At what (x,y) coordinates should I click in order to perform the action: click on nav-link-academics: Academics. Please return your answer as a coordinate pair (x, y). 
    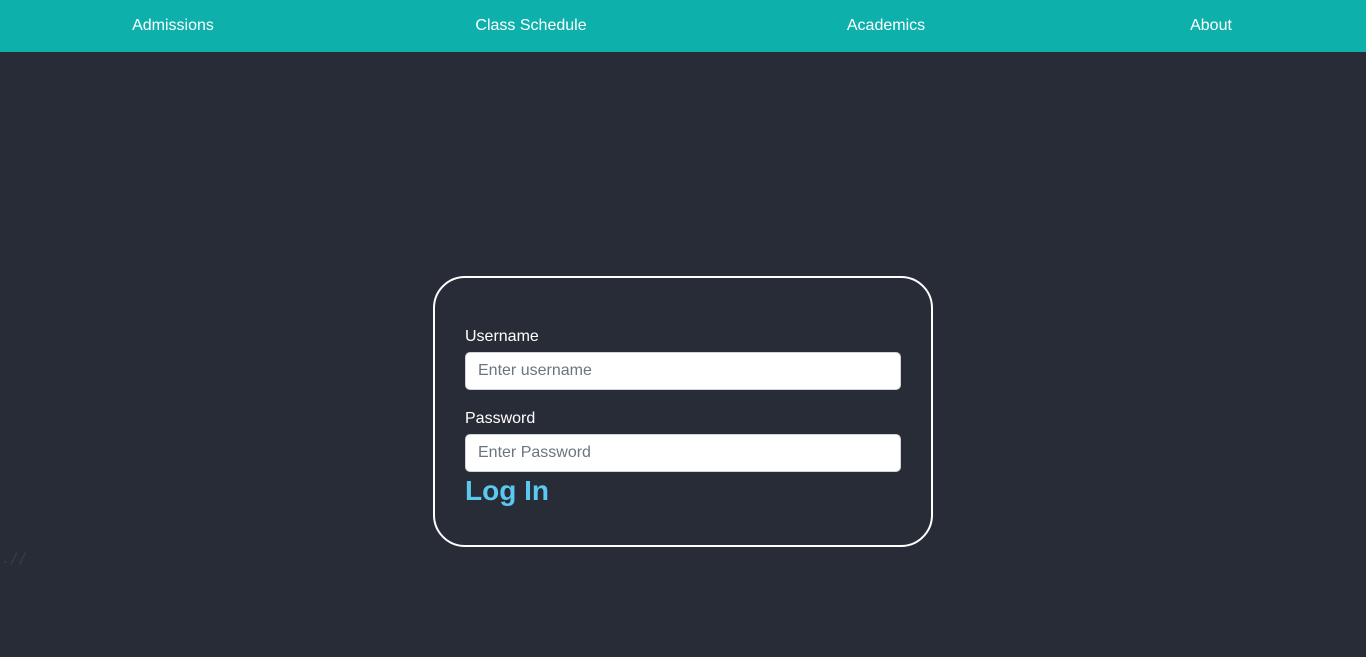
    Looking at the image, I should click on (886, 26).